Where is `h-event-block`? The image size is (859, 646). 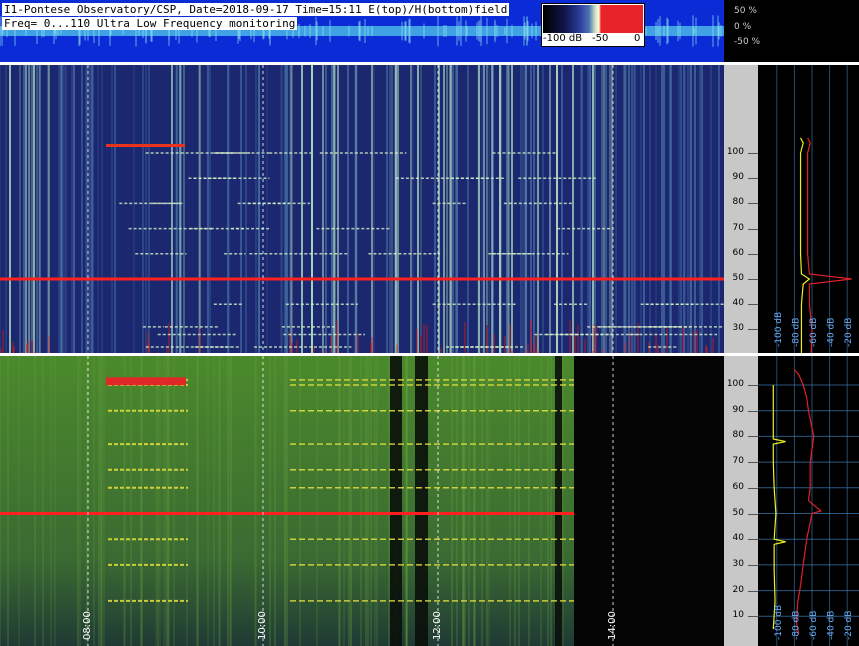 h-event-block is located at coordinates (146, 381).